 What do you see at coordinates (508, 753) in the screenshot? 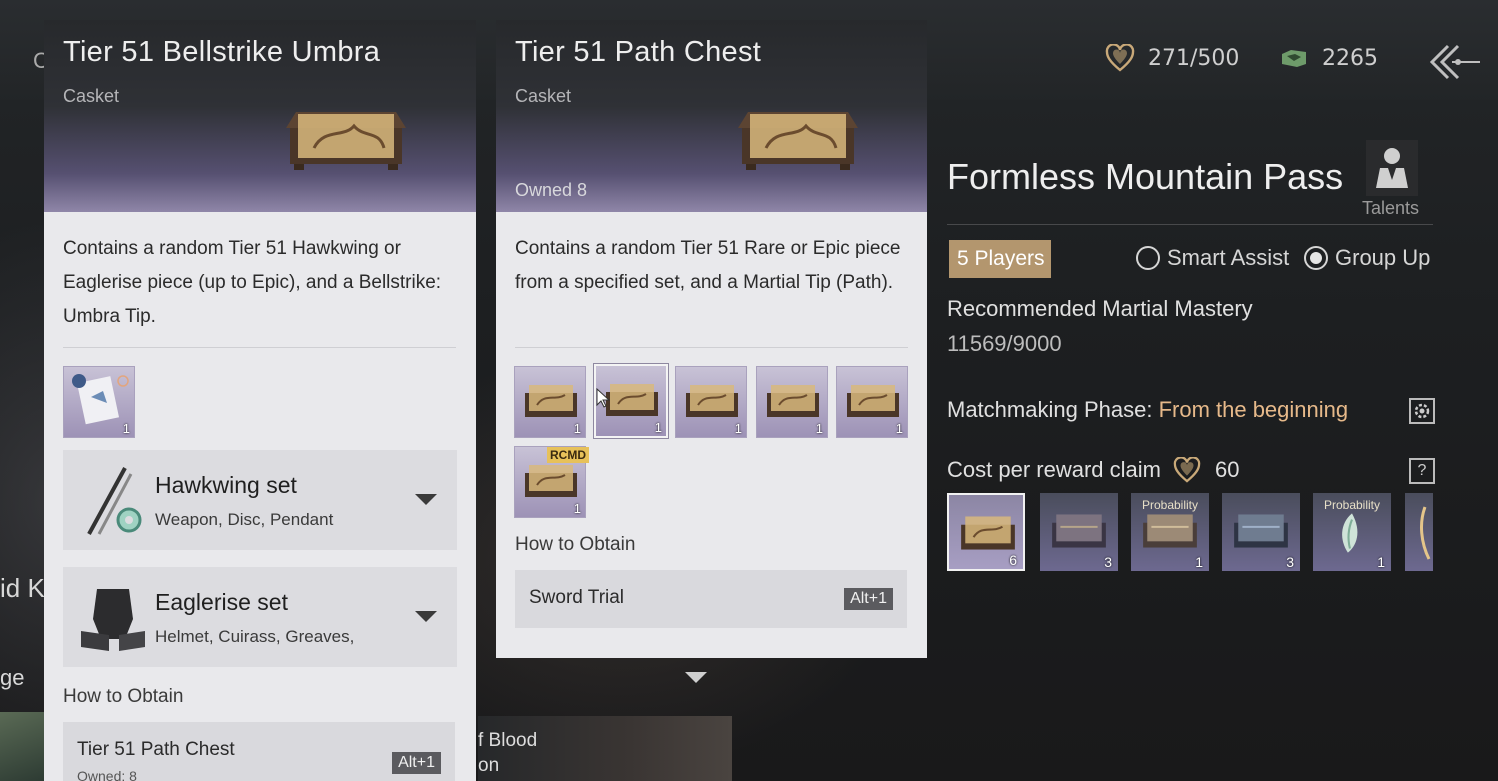
I see `bg-event-card-title: f Blood on` at bounding box center [508, 753].